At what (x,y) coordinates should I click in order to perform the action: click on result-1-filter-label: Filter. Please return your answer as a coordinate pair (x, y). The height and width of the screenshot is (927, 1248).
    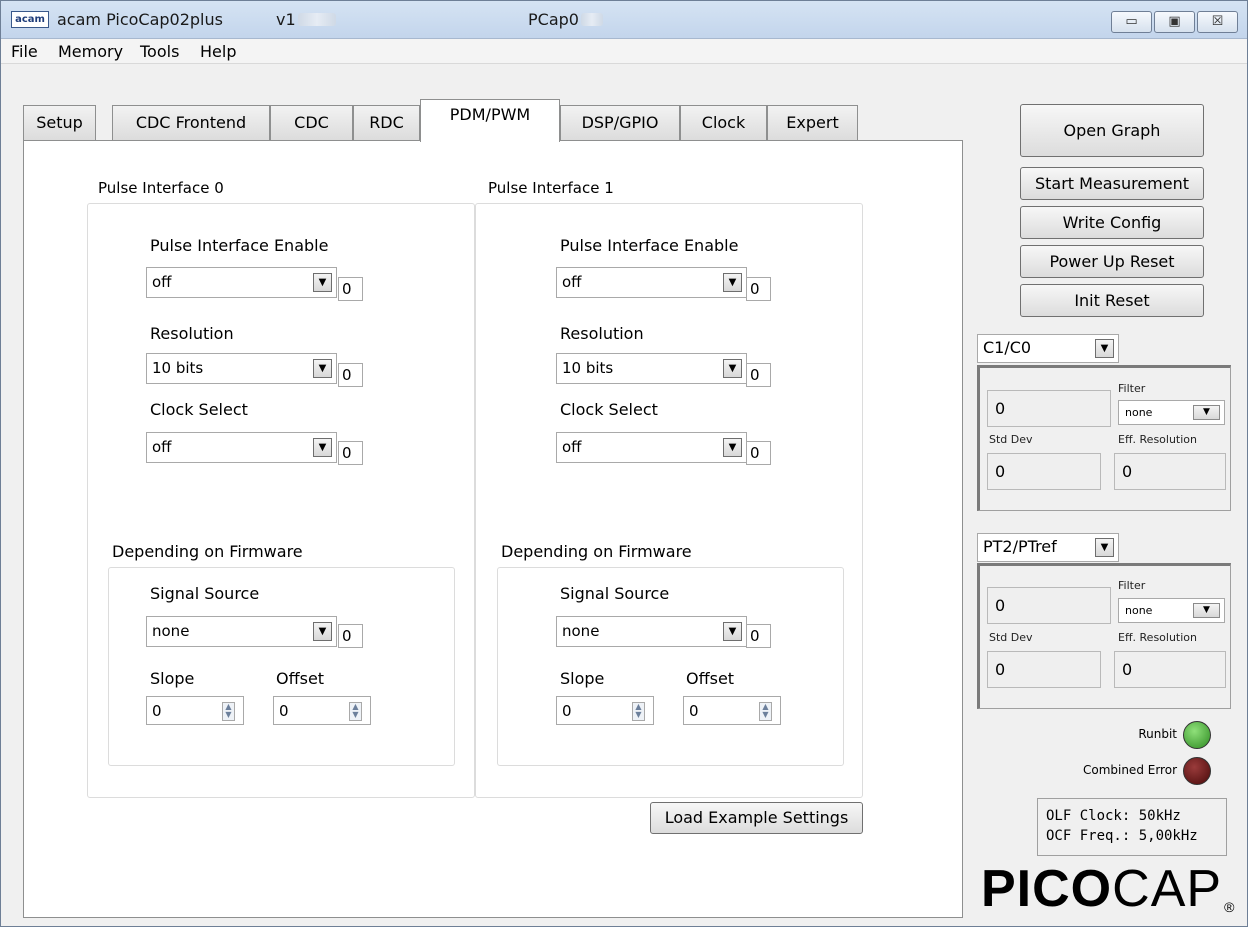
    Looking at the image, I should click on (1132, 388).